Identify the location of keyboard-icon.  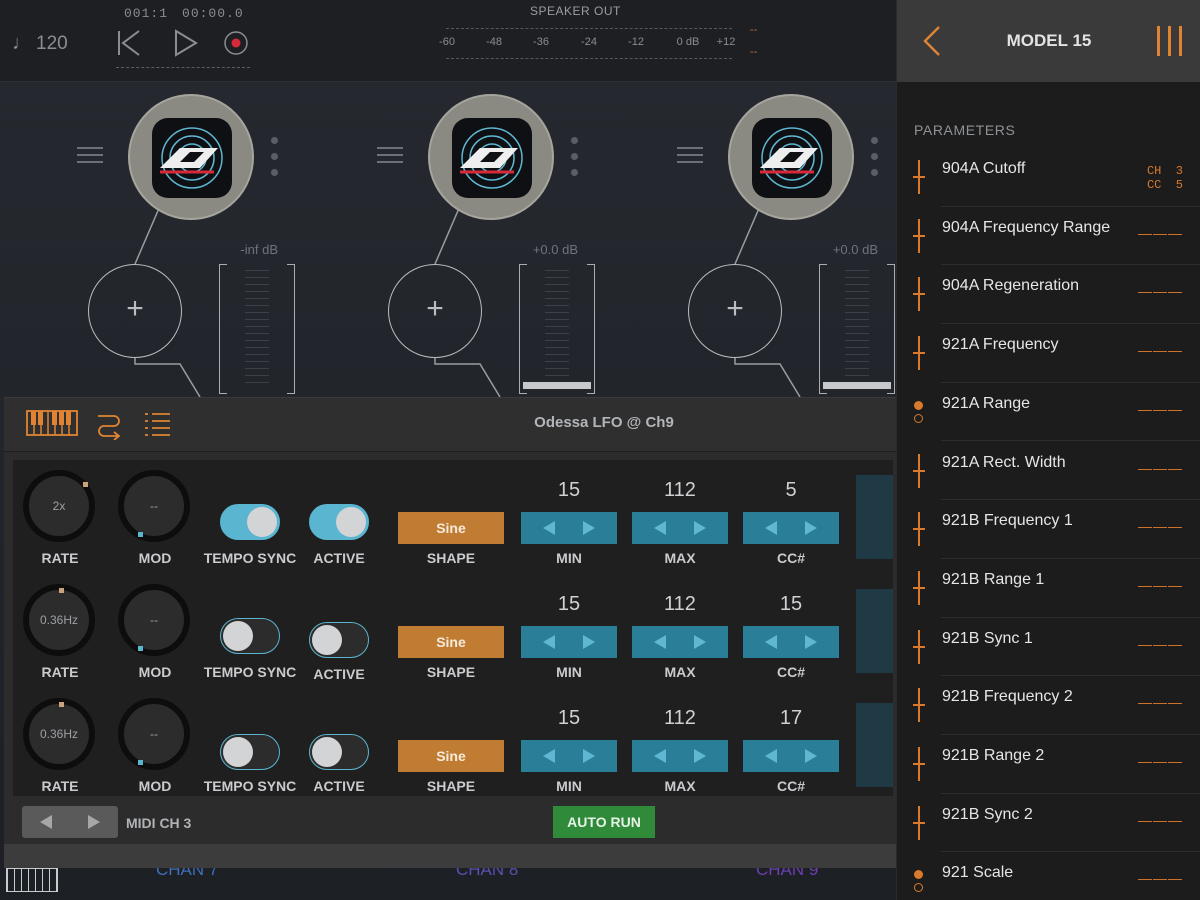
(32, 880).